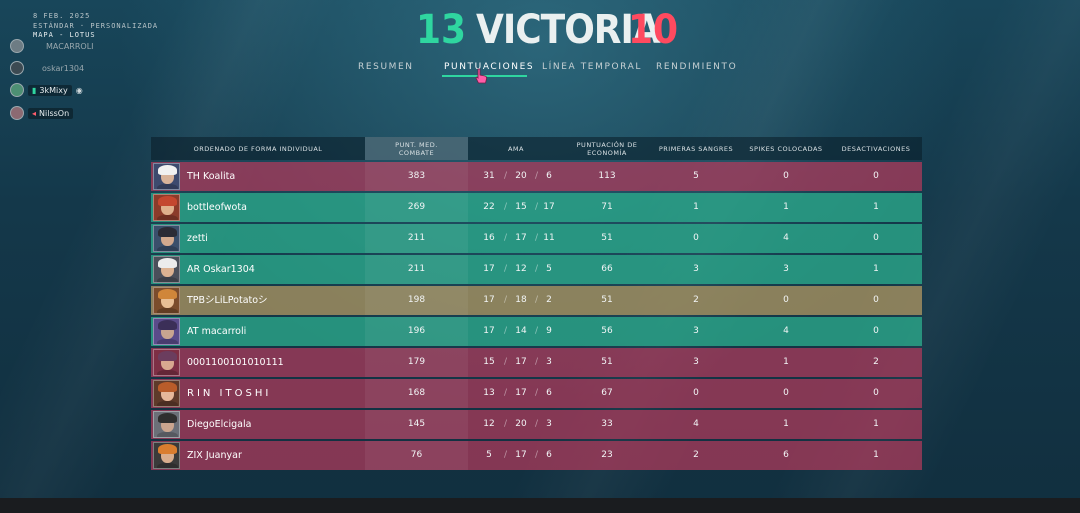 The width and height of the screenshot is (1080, 513). What do you see at coordinates (258, 148) in the screenshot?
I see `column-header-sort: ORDENADO DE FORMA INDIVIDUAL` at bounding box center [258, 148].